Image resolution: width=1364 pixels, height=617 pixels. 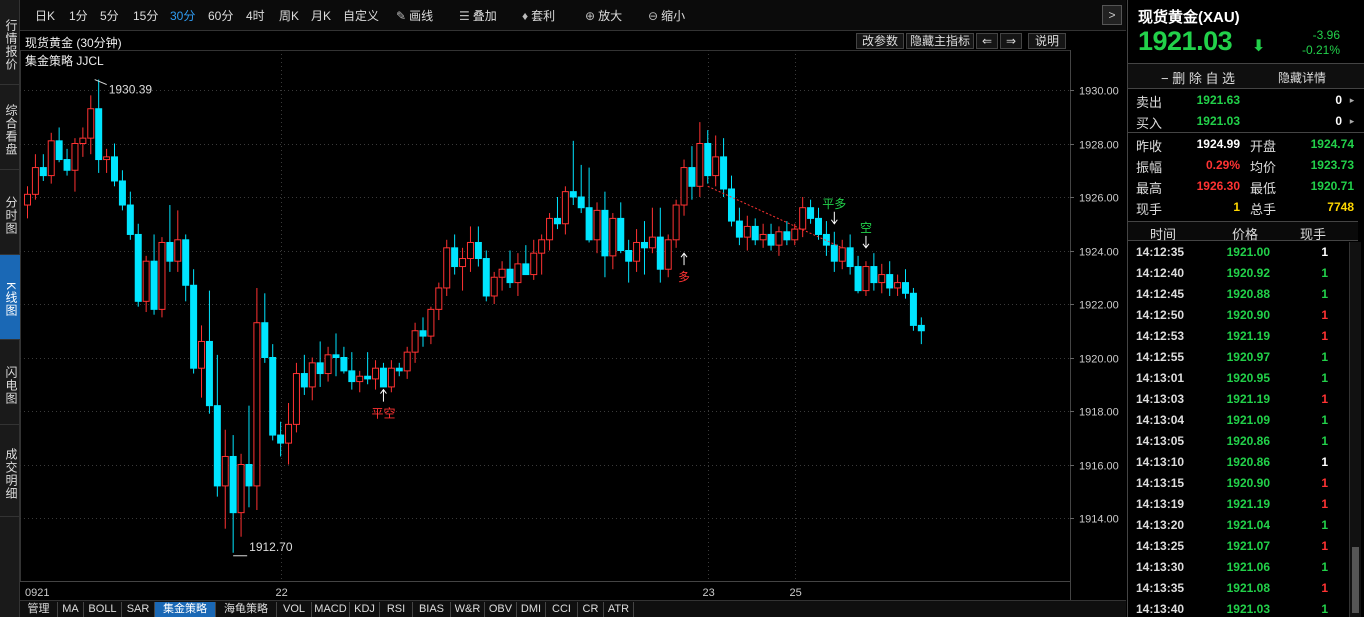 I want to click on x-tick-label: 23, so click(x=709, y=593).